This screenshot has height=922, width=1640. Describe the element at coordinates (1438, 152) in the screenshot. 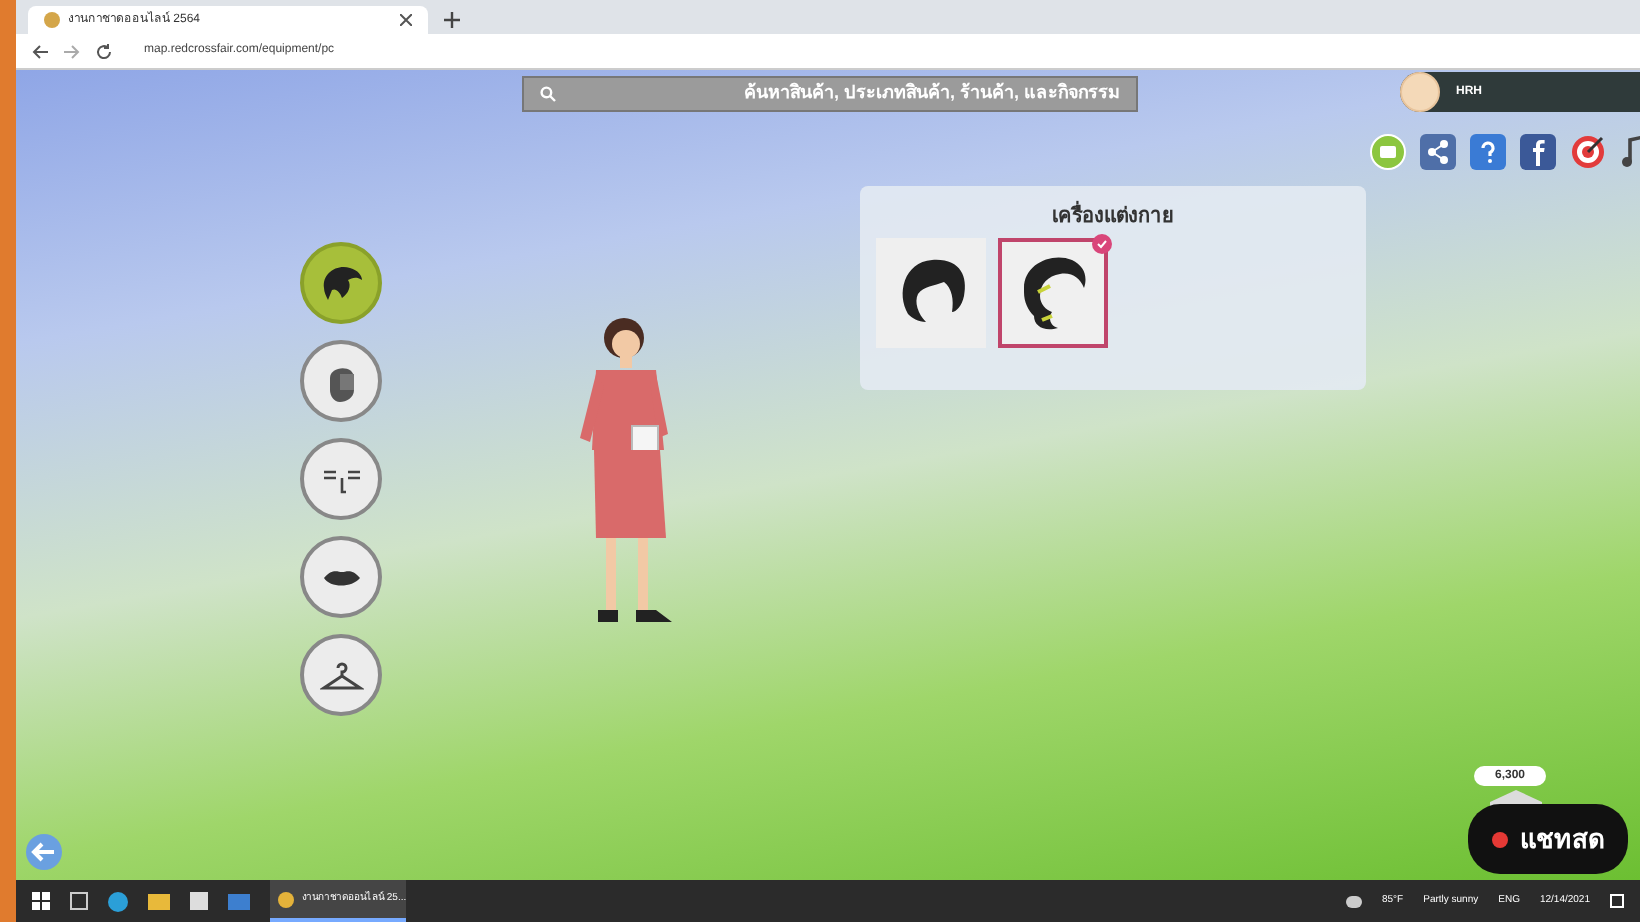

I see `share-icon` at that location.